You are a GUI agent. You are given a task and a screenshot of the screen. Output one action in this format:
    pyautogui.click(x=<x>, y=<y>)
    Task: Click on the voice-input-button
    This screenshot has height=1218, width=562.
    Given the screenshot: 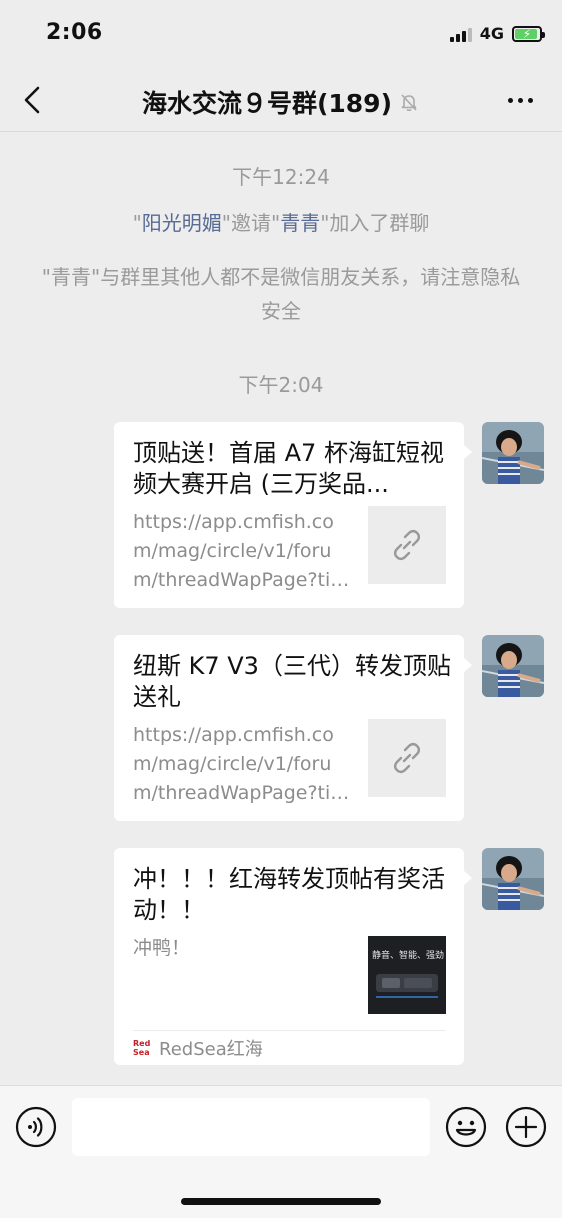 What is the action you would take?
    pyautogui.click(x=36, y=1127)
    